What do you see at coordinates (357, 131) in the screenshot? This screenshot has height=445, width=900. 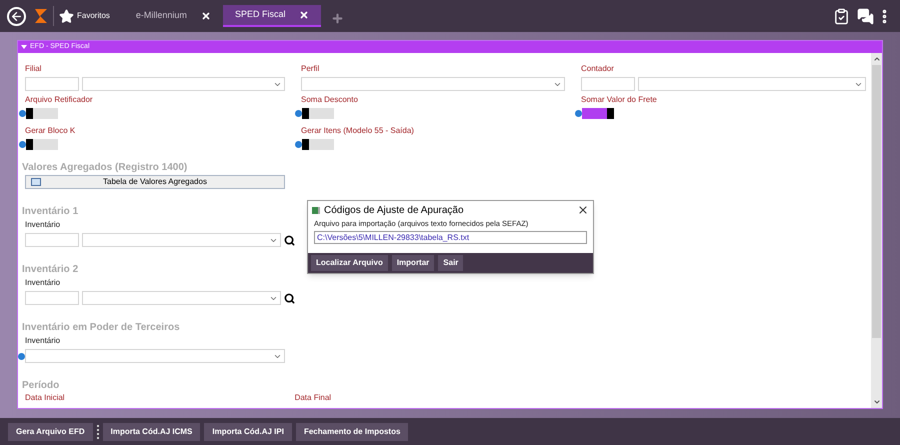 I see `field-label: Gerar Itens (Modelo 55 - Saída)` at bounding box center [357, 131].